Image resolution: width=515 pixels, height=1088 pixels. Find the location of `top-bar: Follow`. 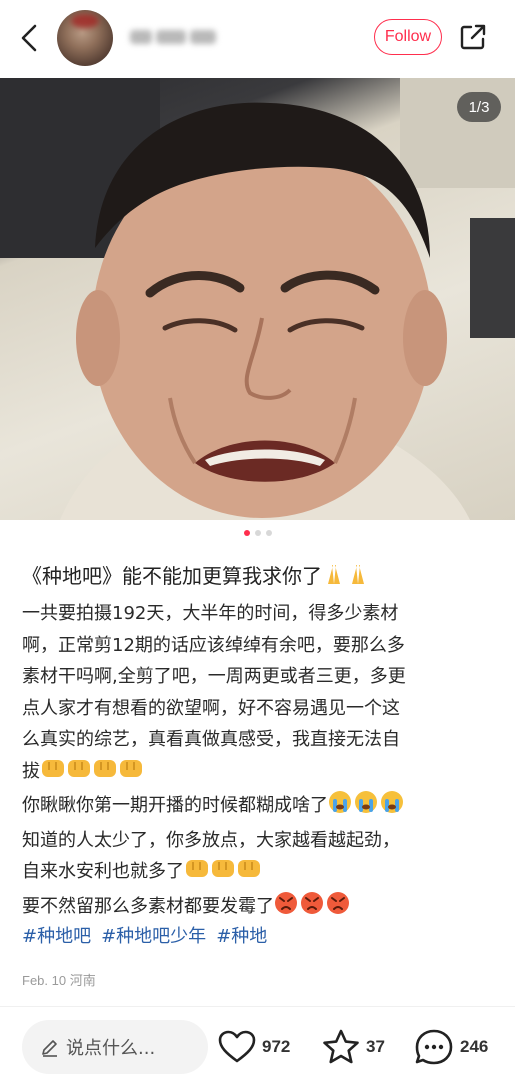

top-bar: Follow is located at coordinates (257, 39).